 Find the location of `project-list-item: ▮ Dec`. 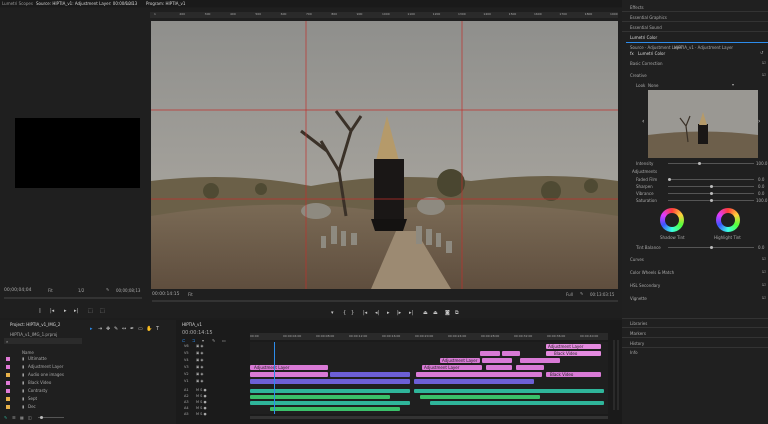

project-list-item: ▮ Dec is located at coordinates (43, 407).